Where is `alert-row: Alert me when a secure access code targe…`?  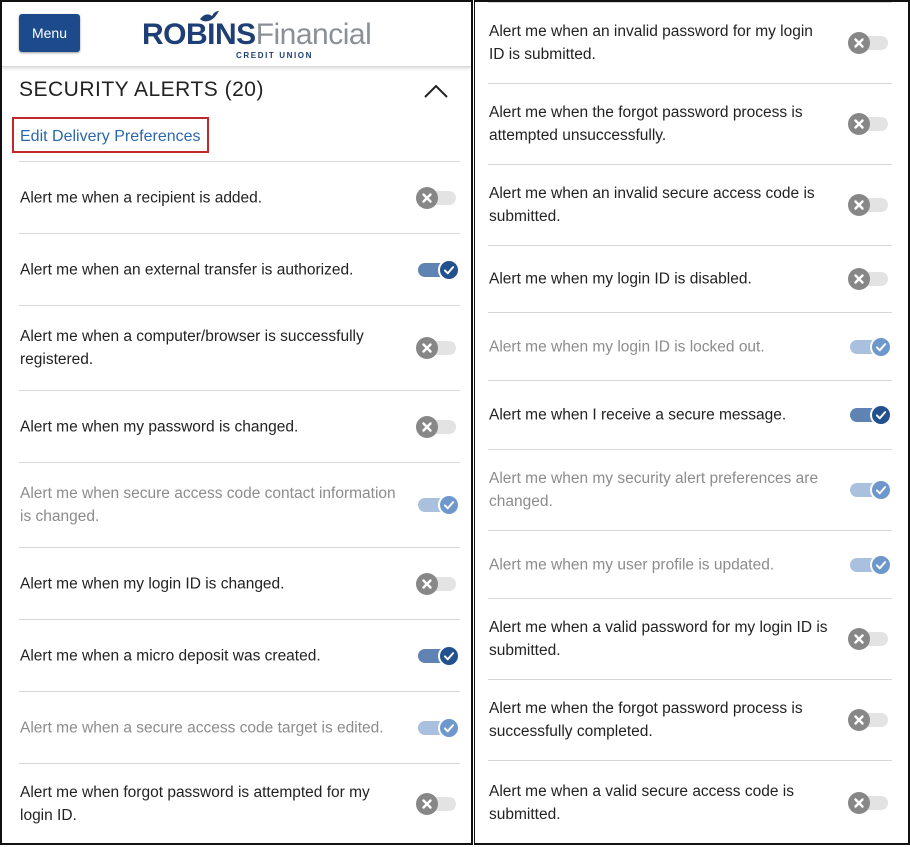
alert-row: Alert me when a secure access code targe… is located at coordinates (239, 727).